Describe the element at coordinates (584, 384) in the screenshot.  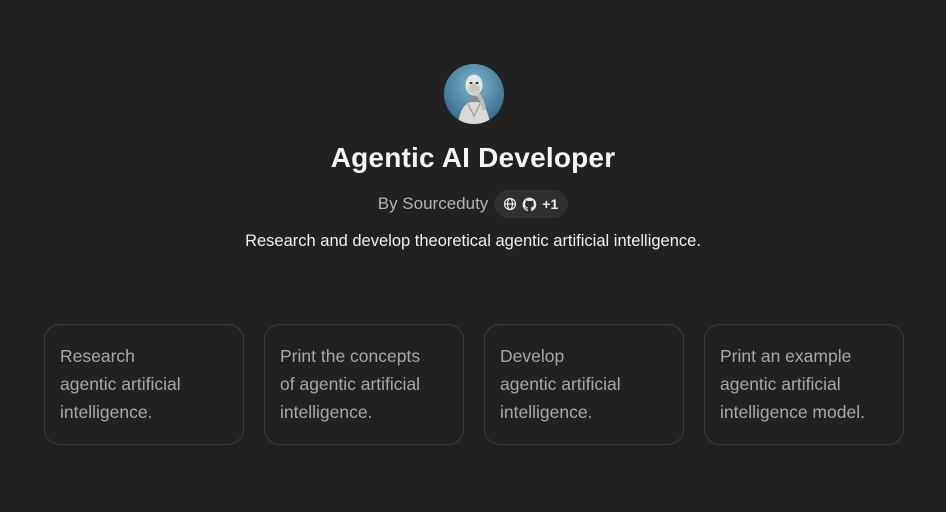
I see `starter-develop: Develop agentic artificial intelligence.` at that location.